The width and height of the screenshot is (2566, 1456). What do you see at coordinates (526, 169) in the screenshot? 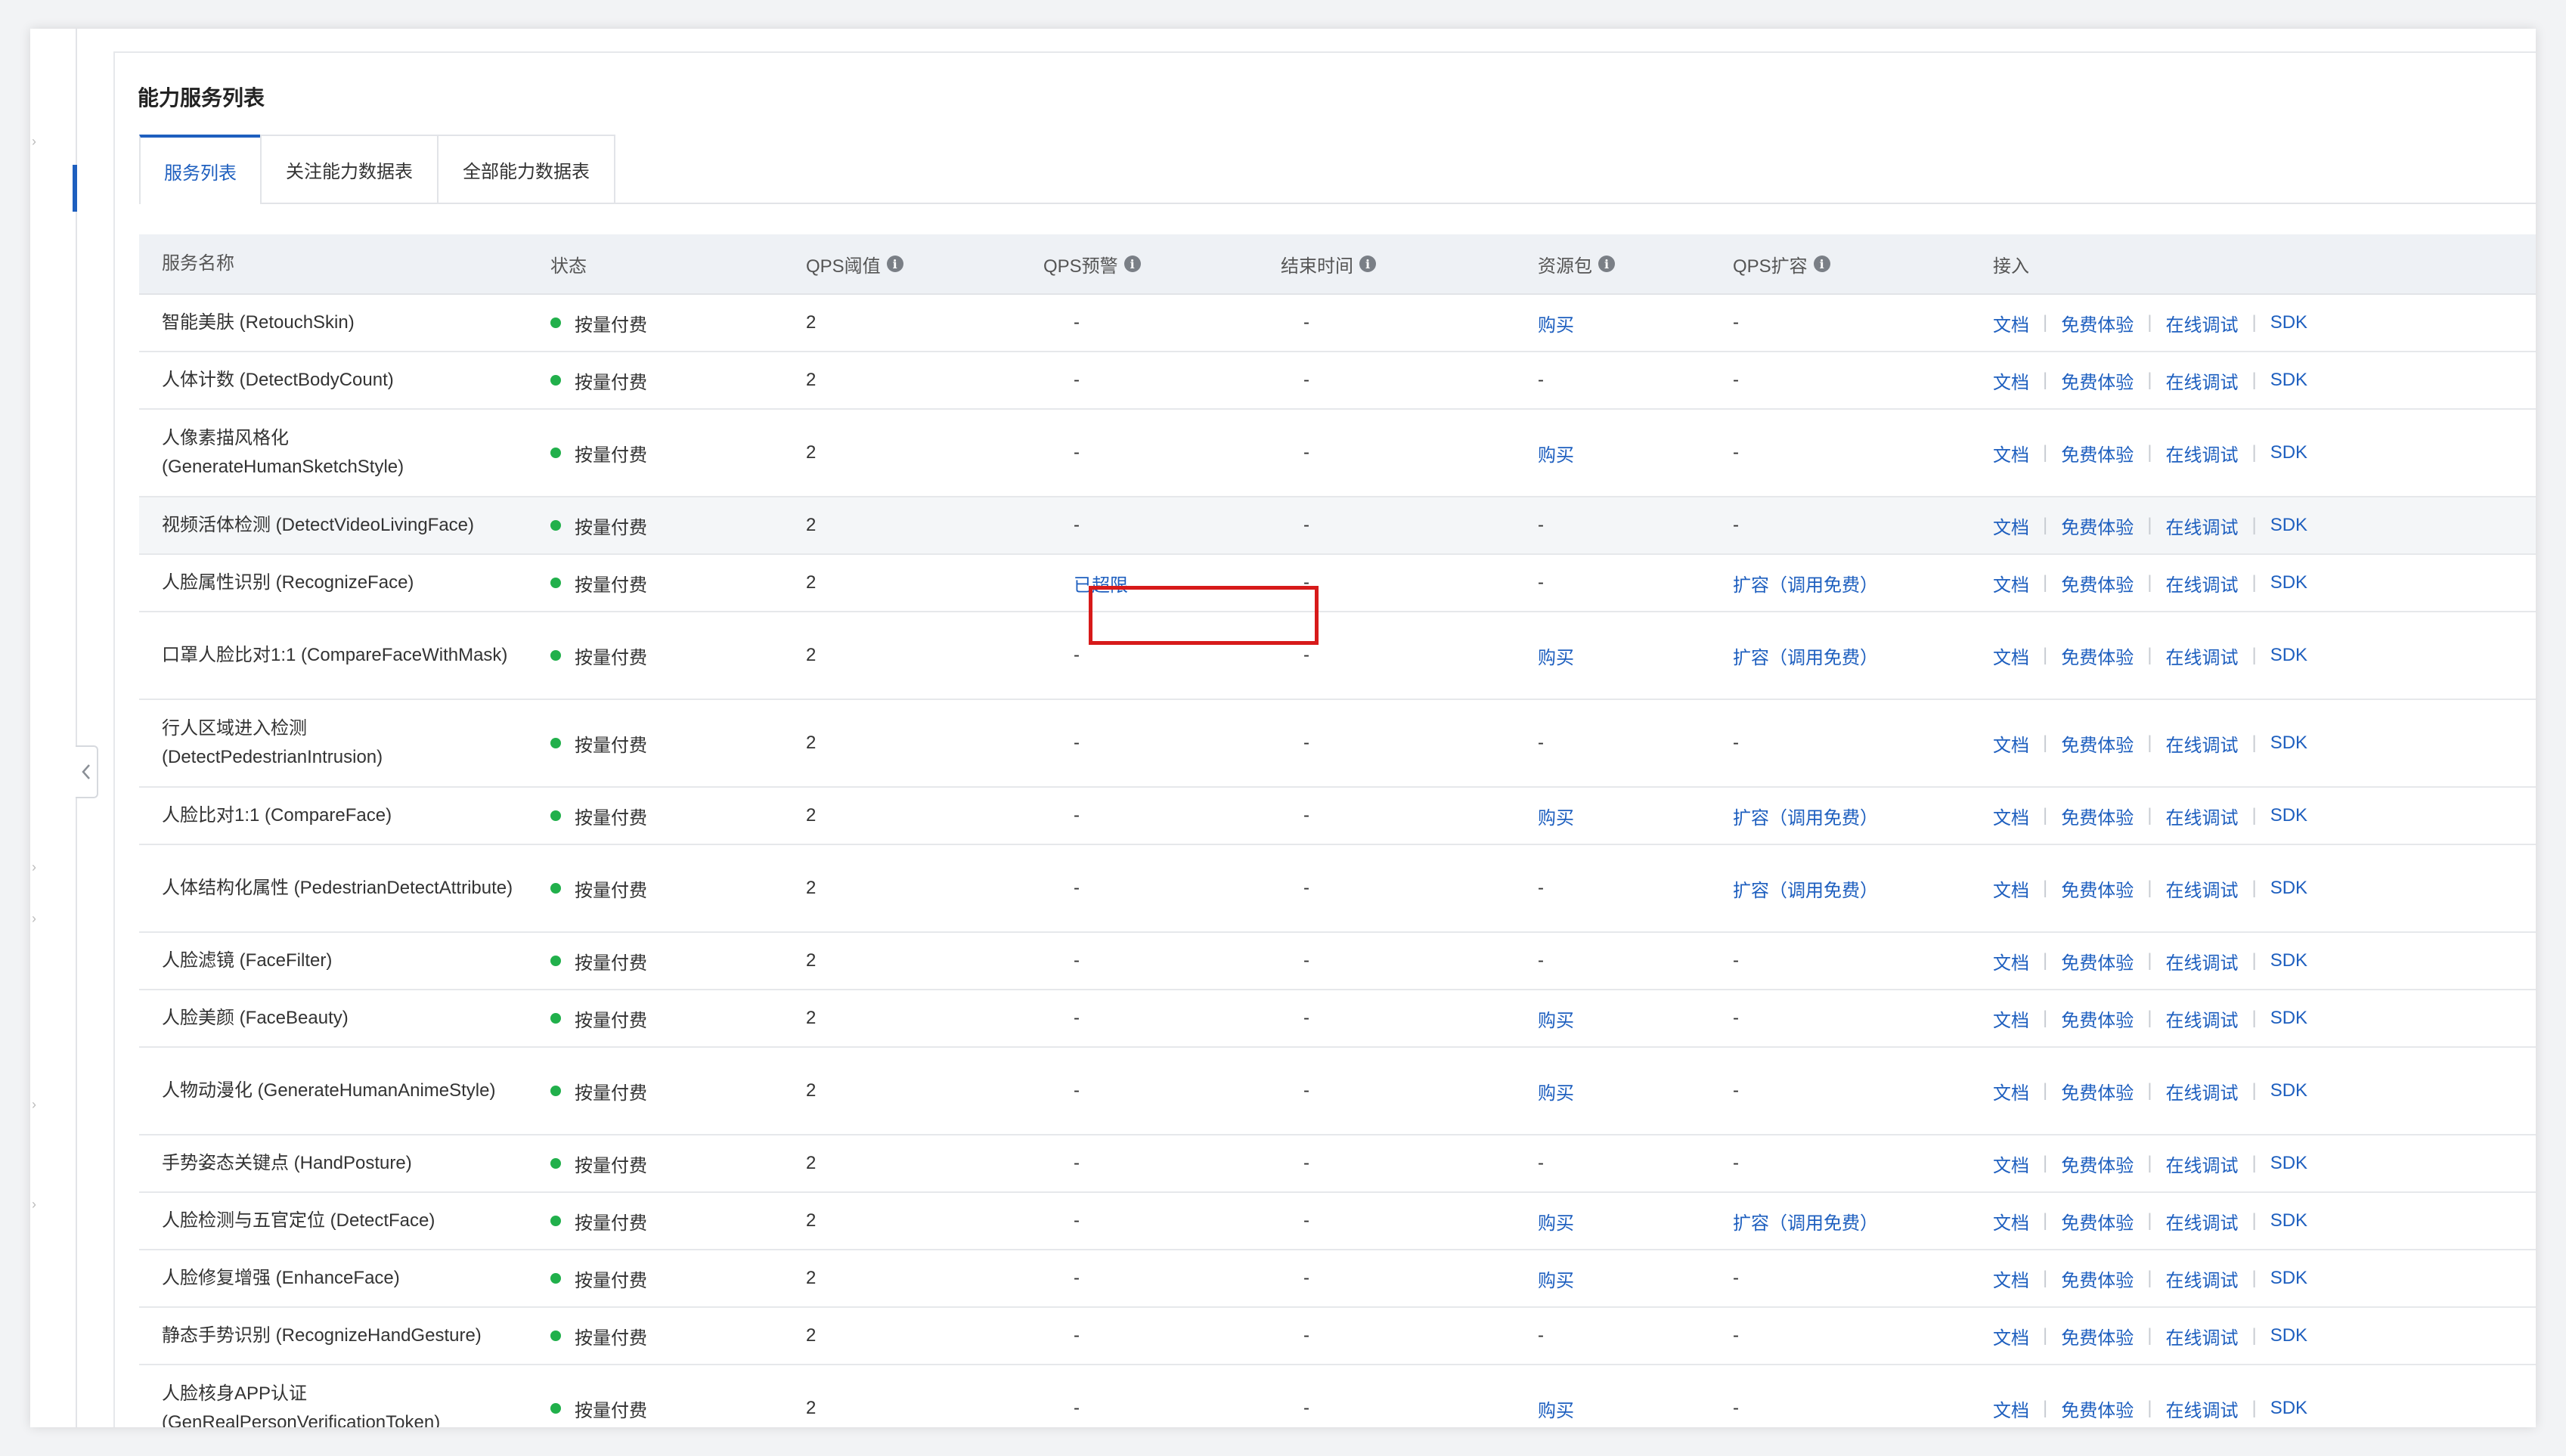
I see `tab-all-data: 全部能力数据表` at bounding box center [526, 169].